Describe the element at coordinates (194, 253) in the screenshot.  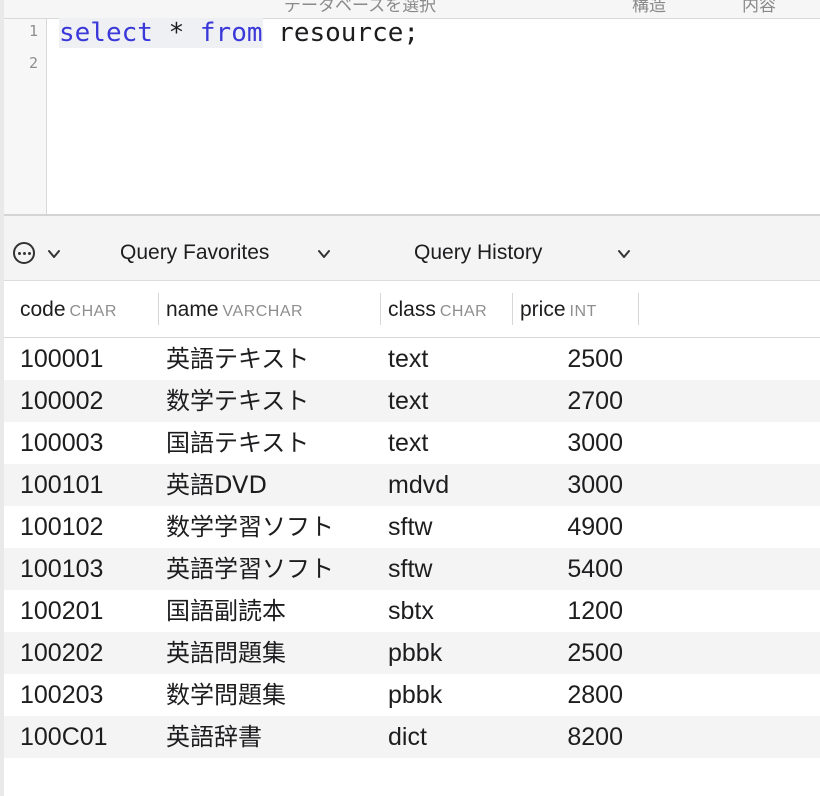
I see `query-favorites-button: Query Favorites` at that location.